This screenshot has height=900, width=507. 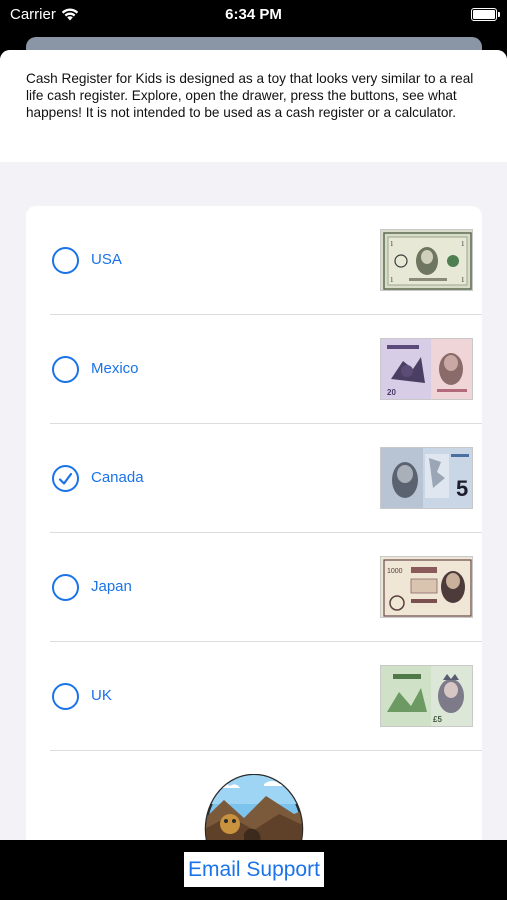 I want to click on status-time: 6:34 PM, so click(x=253, y=14).